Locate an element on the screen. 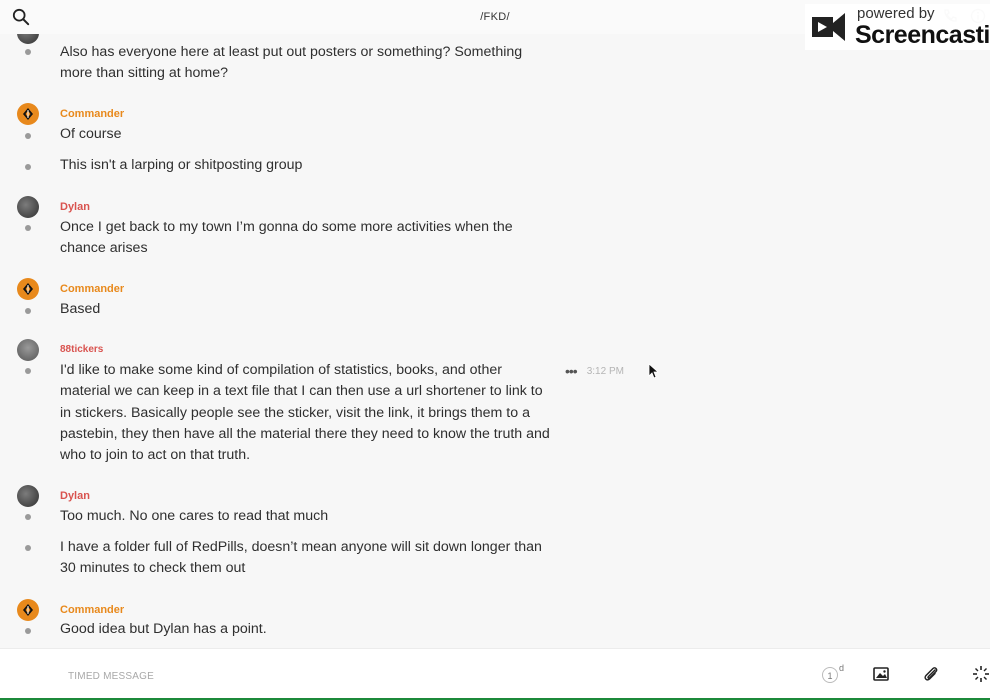  more-icon: ••• is located at coordinates (571, 371).